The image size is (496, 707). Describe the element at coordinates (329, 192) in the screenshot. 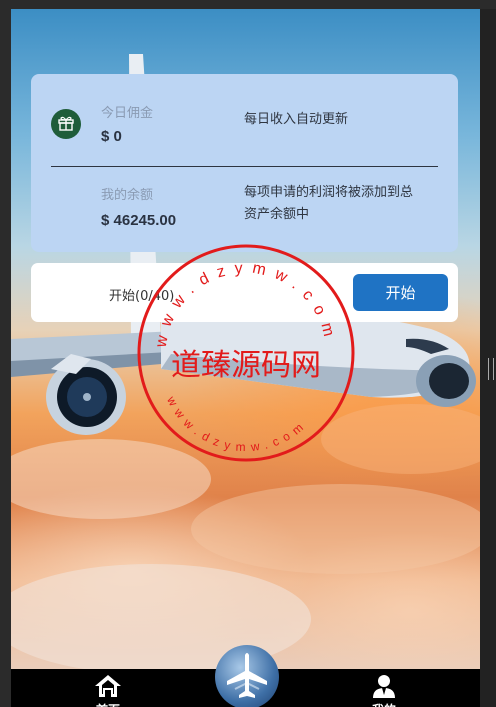

I see `balance-note-line1: 每项申请的利润将被添加到总` at that location.